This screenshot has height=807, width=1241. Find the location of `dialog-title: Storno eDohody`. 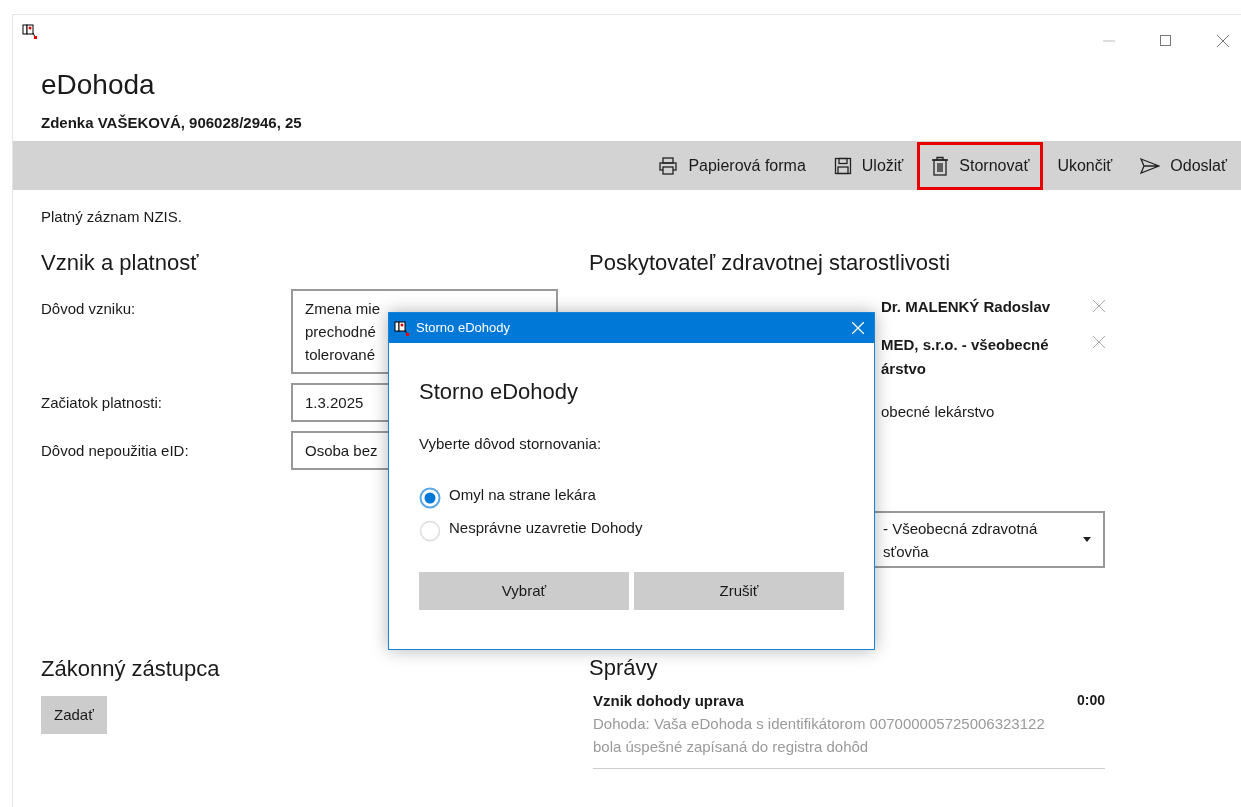

dialog-title: Storno eDohody is located at coordinates (463, 328).